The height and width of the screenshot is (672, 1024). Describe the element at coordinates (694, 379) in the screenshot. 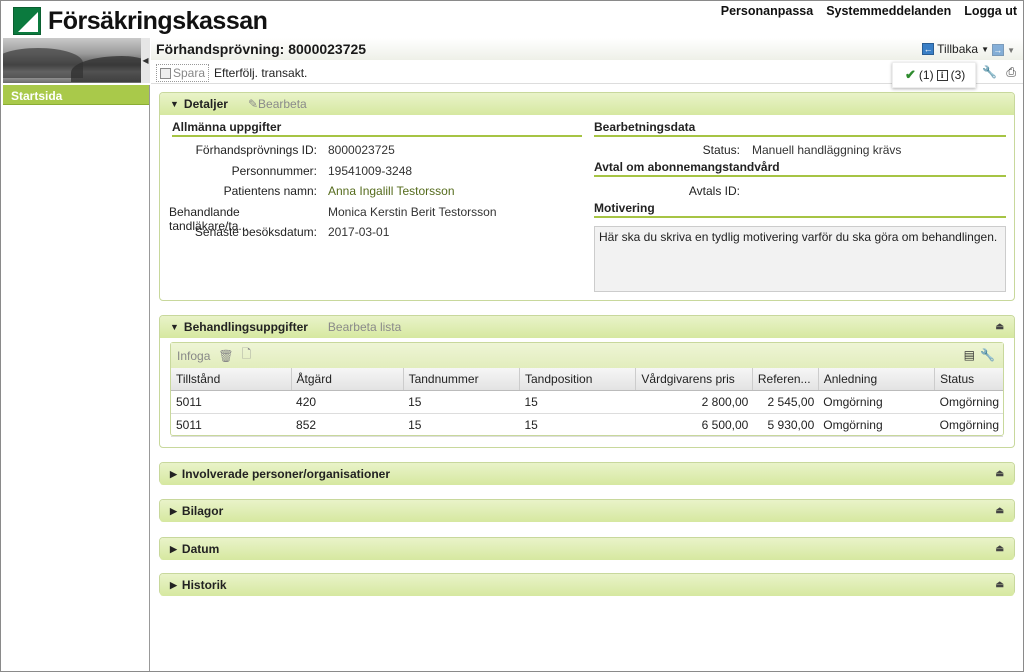

I see `column-header: Vårdgivarens pris` at that location.